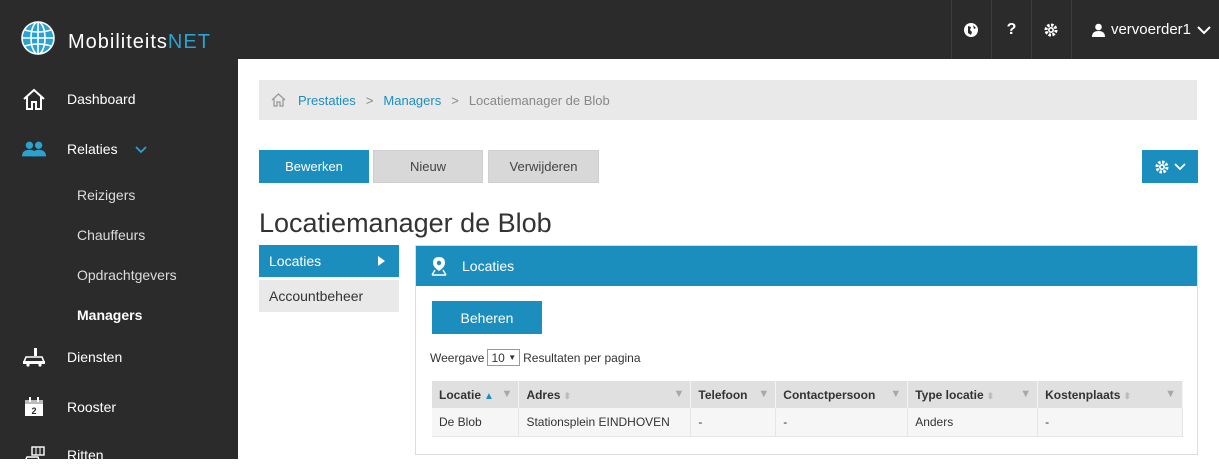  I want to click on column-header-type-locatie: Type locatie ⬍ ▼, so click(973, 394).